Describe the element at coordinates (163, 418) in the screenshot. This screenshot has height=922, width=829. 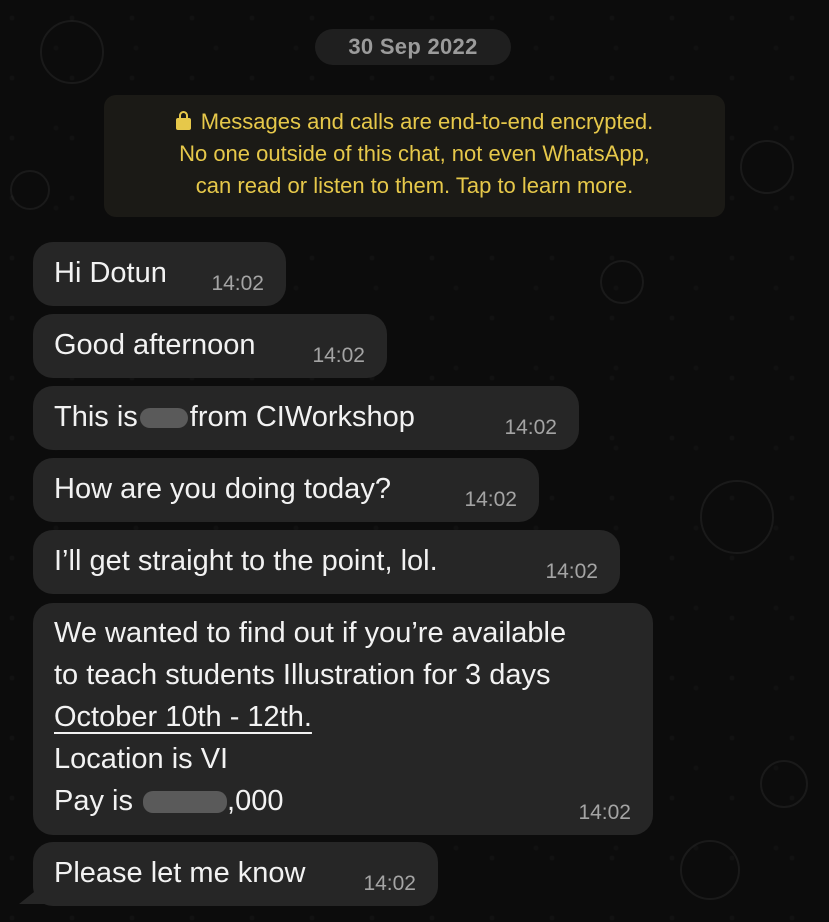
I see `redacted-name` at that location.